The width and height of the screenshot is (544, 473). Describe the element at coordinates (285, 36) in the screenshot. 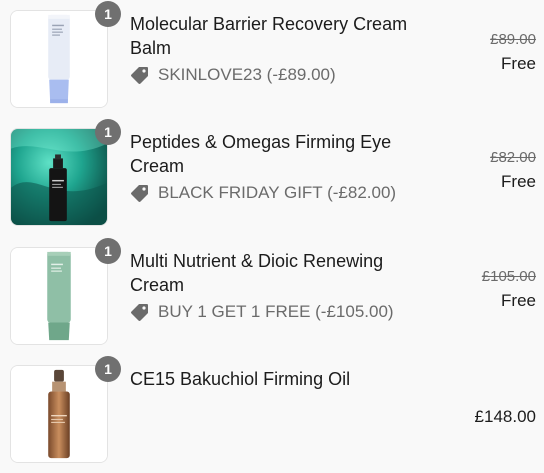

I see `product-title: Molecular Barrier Recovery Cream Balm` at that location.